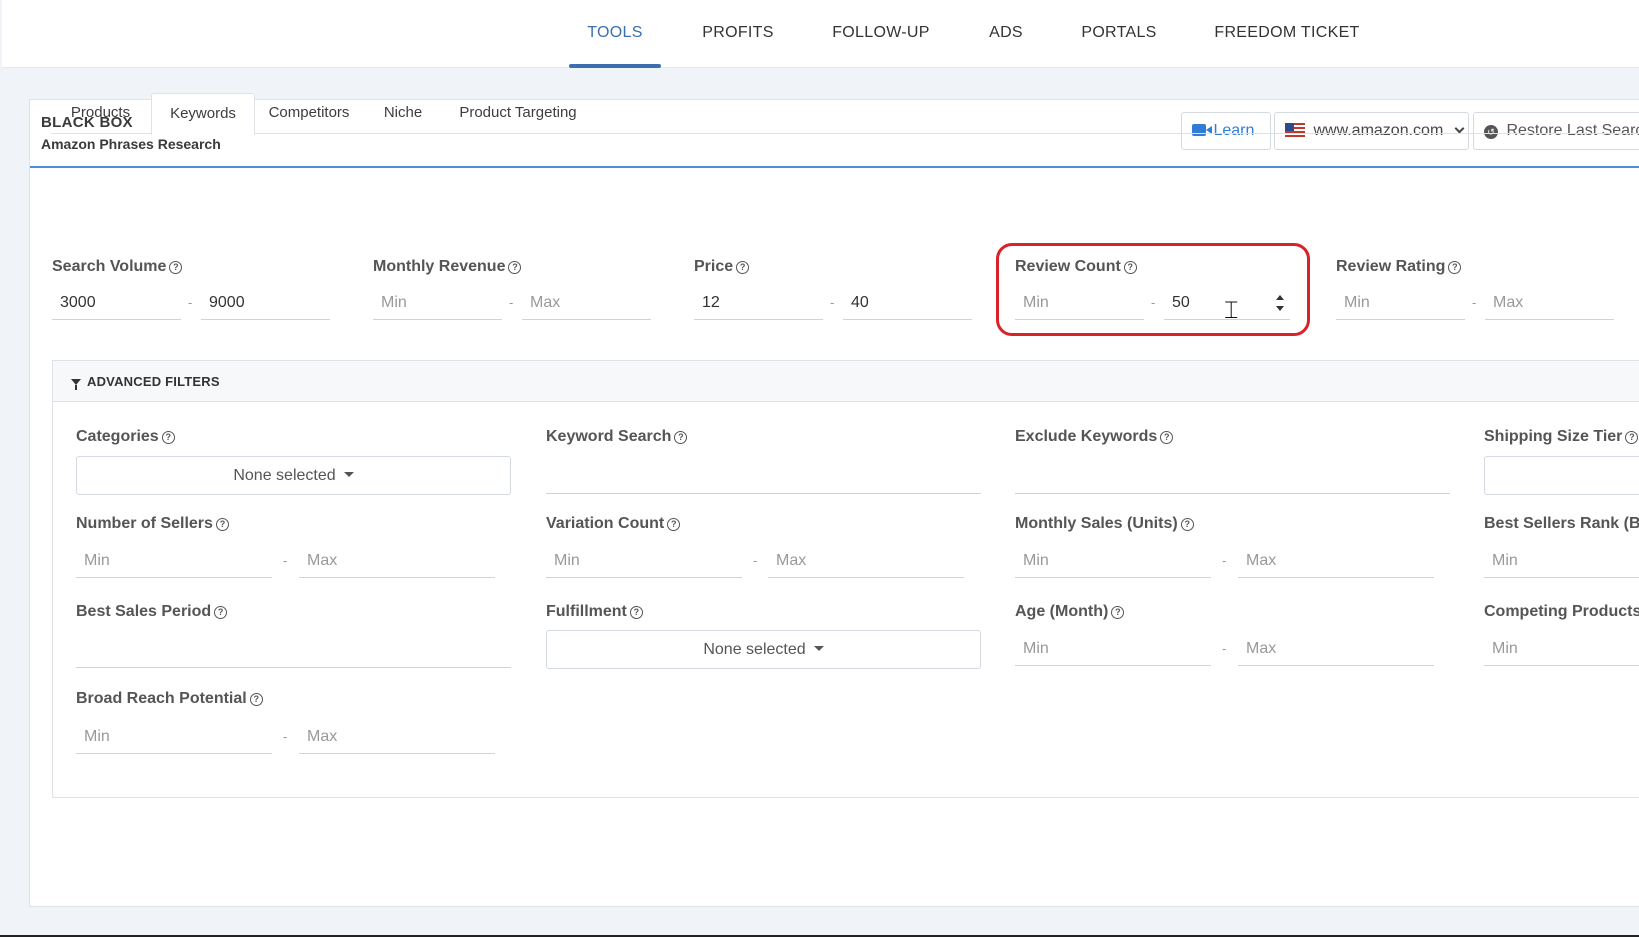 Image resolution: width=1639 pixels, height=937 pixels. Describe the element at coordinates (907, 303) in the screenshot. I see `price-max-input` at that location.